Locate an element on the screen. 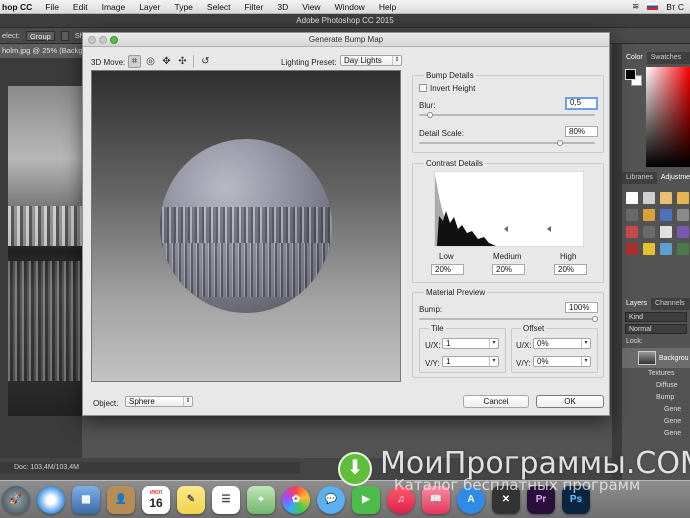 The height and width of the screenshot is (518, 690). contacts-icon: 👤 is located at coordinates (121, 499).